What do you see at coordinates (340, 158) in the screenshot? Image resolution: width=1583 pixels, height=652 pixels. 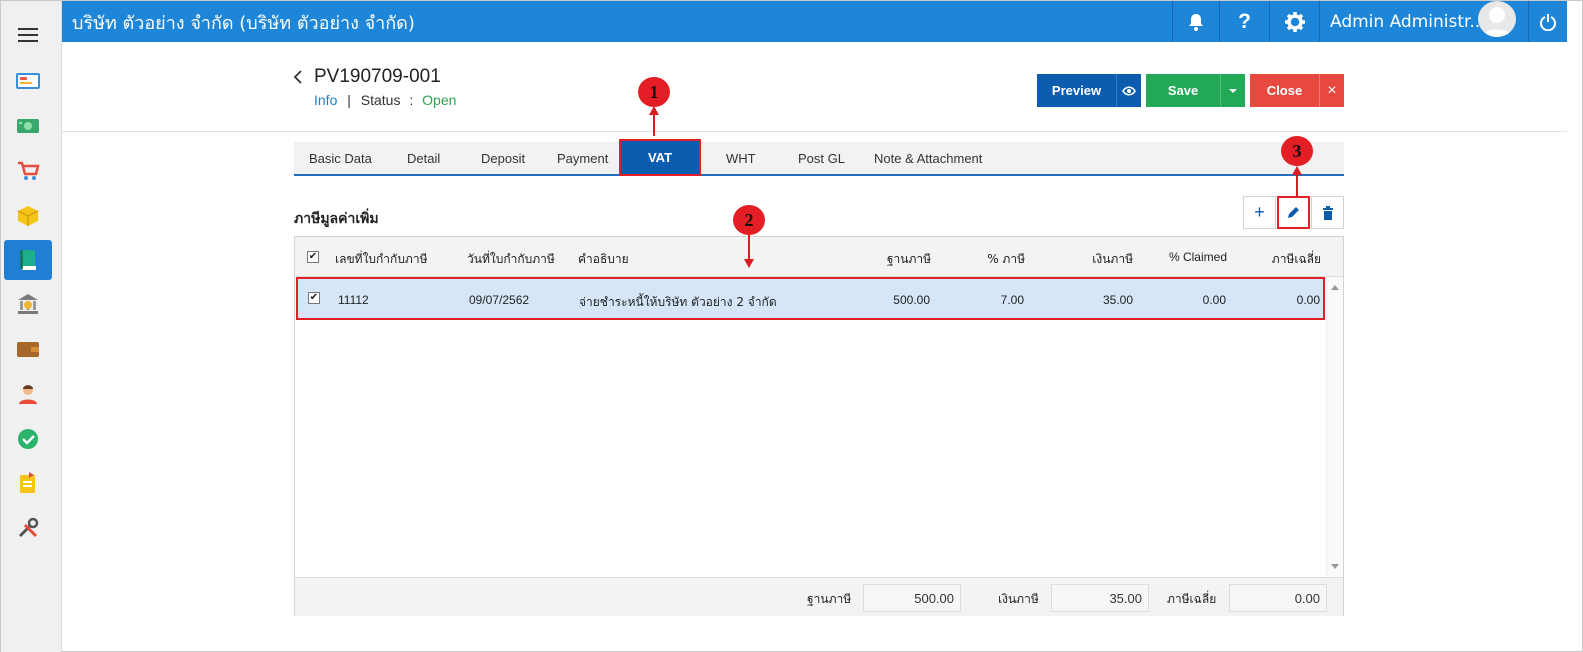 I see `tab-basic-data: Basic Data` at bounding box center [340, 158].